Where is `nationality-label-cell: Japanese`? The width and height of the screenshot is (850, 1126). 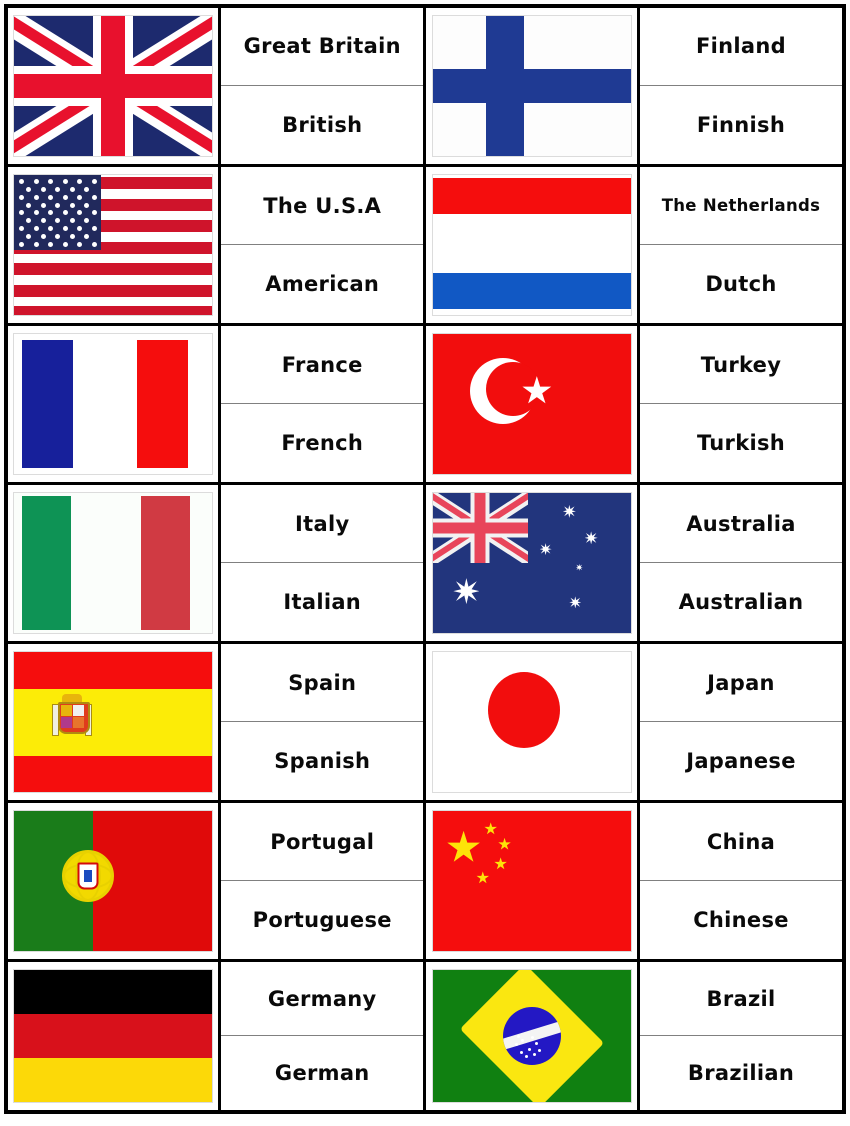 nationality-label-cell: Japanese is located at coordinates (741, 761).